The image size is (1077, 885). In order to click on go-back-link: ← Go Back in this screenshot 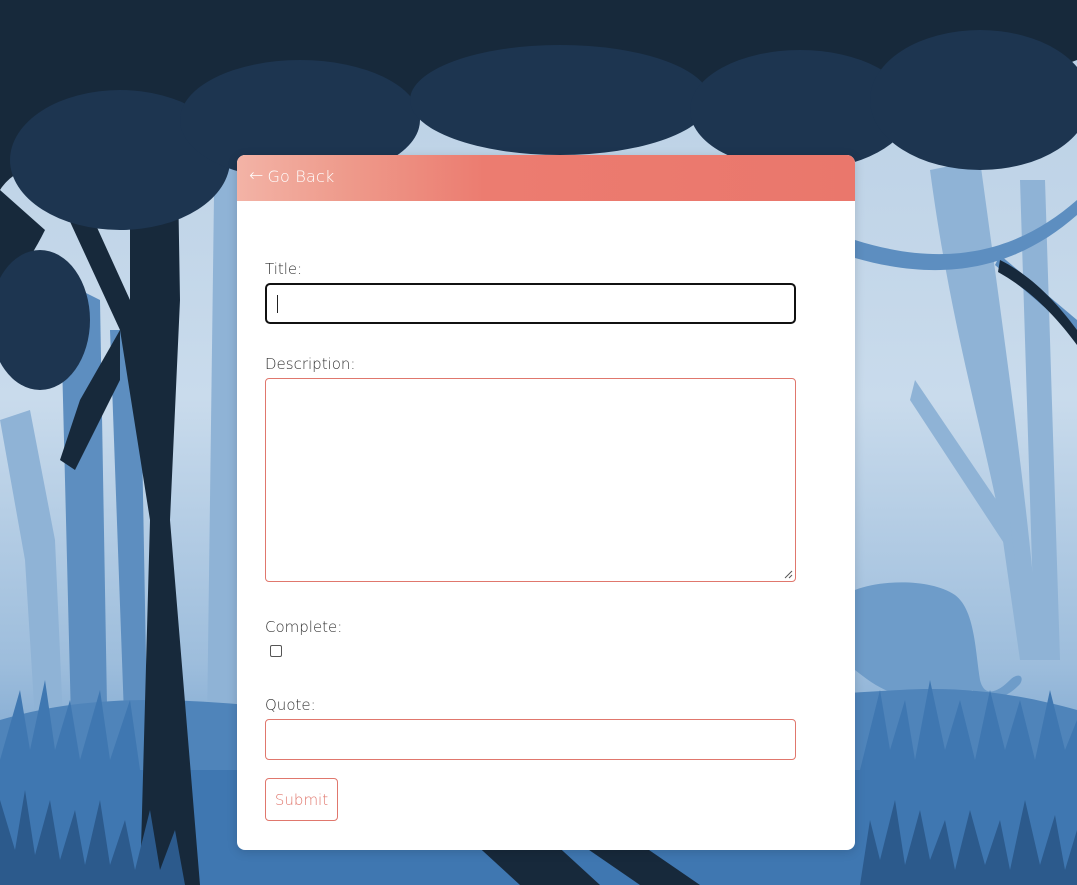, I will do `click(291, 176)`.